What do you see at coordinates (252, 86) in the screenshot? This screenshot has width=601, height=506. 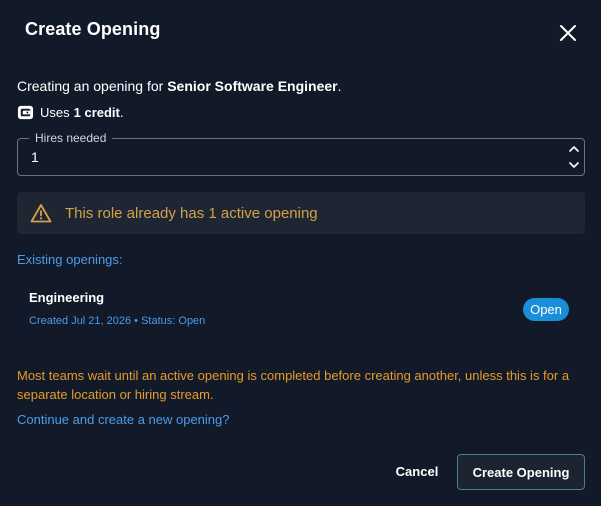 I see `role-name: Senior Software Engineer` at bounding box center [252, 86].